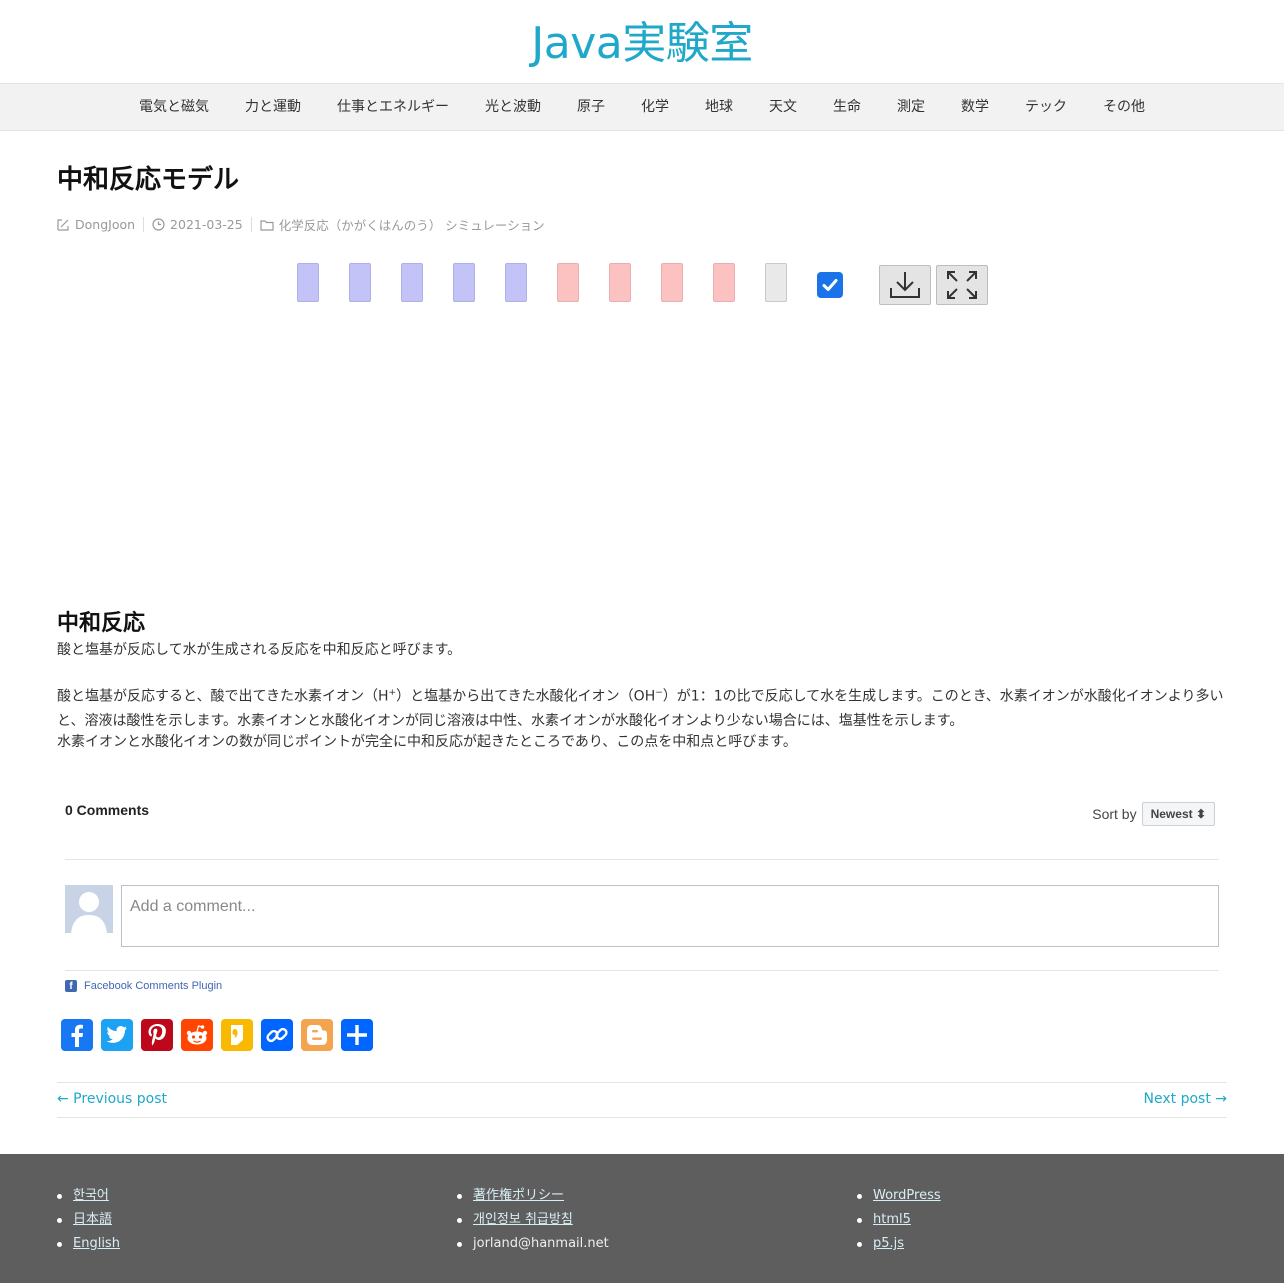  What do you see at coordinates (888, 1243) in the screenshot?
I see `p5js-link: p5.js` at bounding box center [888, 1243].